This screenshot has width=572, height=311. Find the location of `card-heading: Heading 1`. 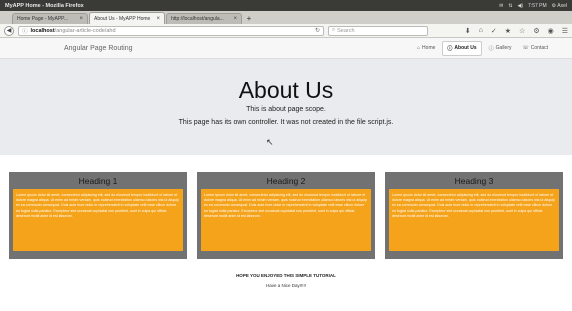

card-heading: Heading 1 is located at coordinates (98, 180).